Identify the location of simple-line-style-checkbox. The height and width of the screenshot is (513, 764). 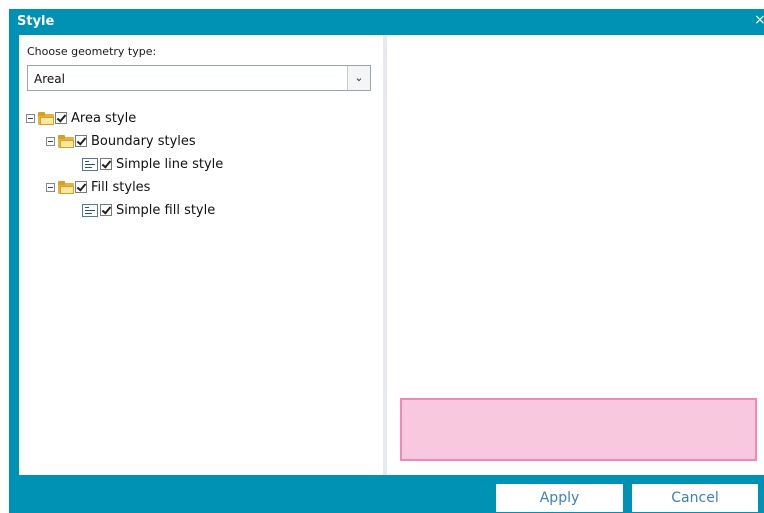
(106, 164).